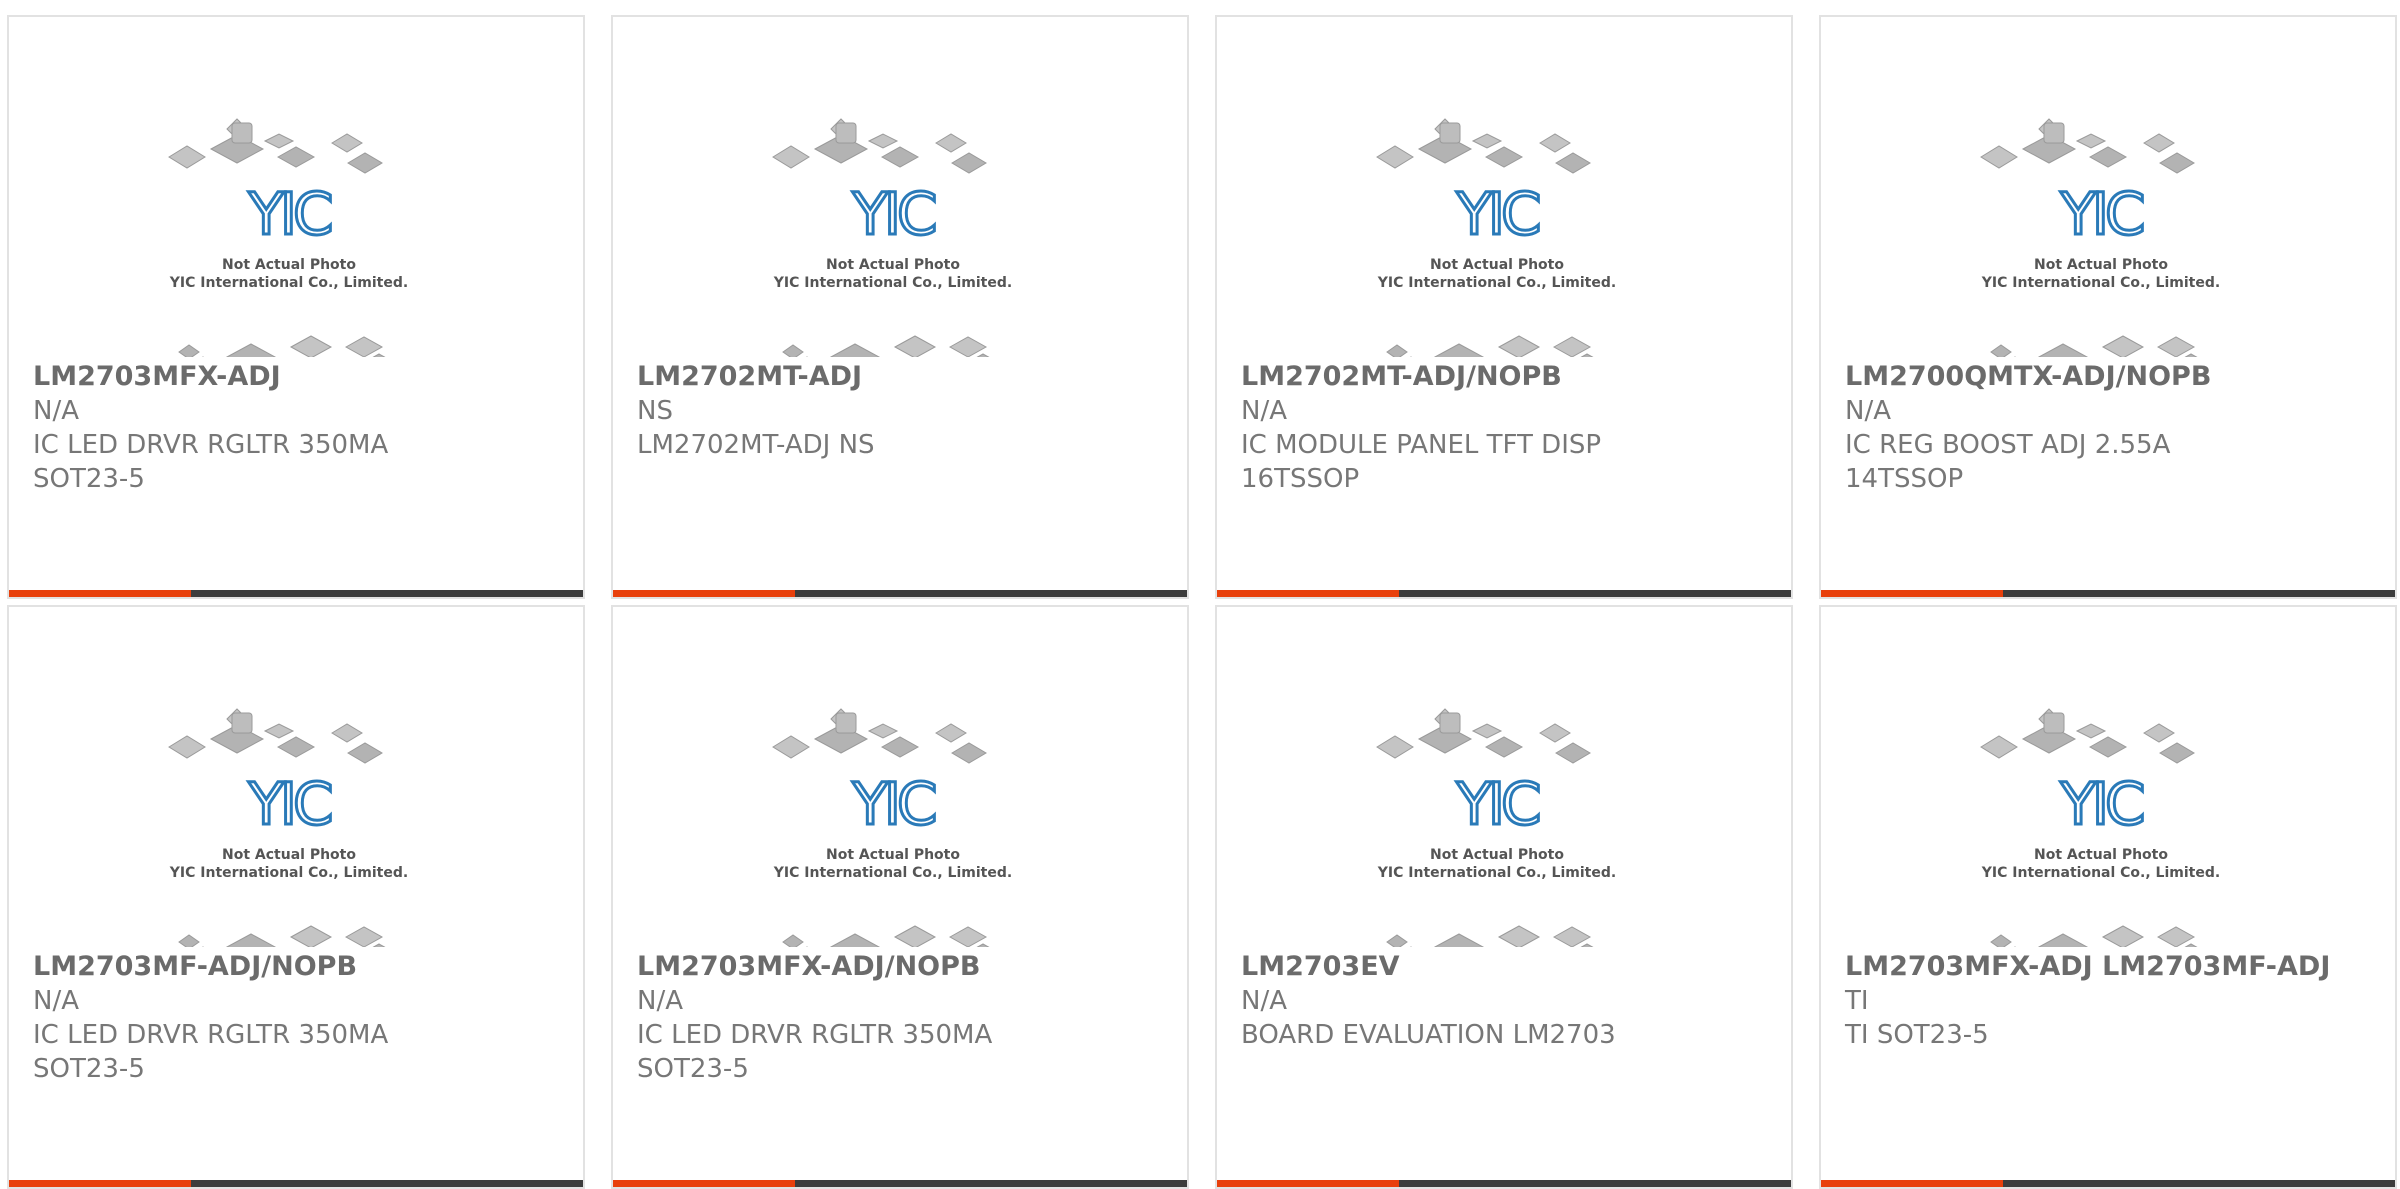 The width and height of the screenshot is (2400, 1189). What do you see at coordinates (1508, 967) in the screenshot?
I see `part-number-link: LM2703EV` at bounding box center [1508, 967].